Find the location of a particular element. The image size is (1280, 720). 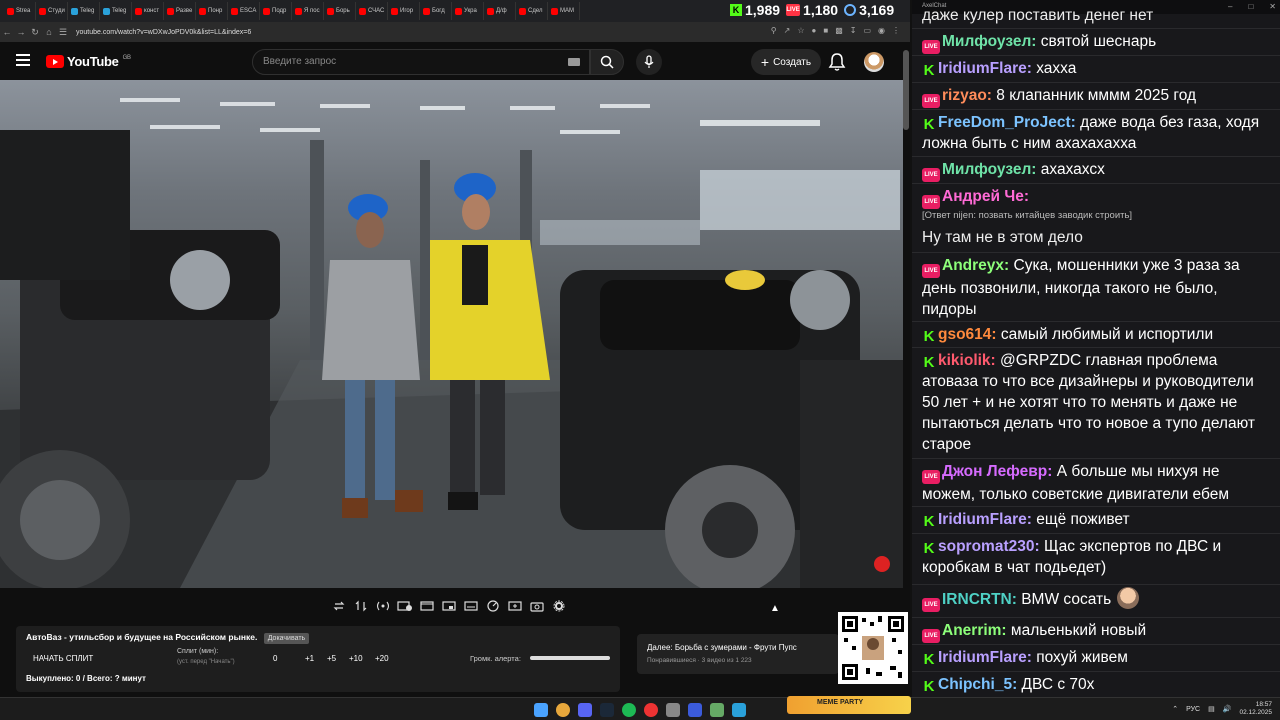

add-5-button: +5 is located at coordinates (331, 658).